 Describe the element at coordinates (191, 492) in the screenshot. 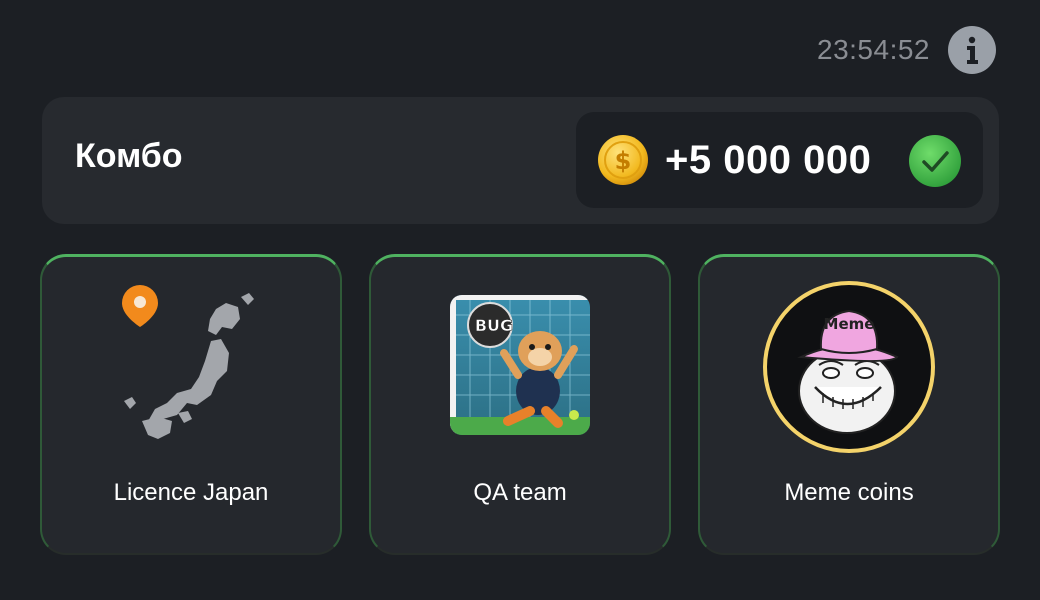

I see `card-label: Licence Japan` at that location.